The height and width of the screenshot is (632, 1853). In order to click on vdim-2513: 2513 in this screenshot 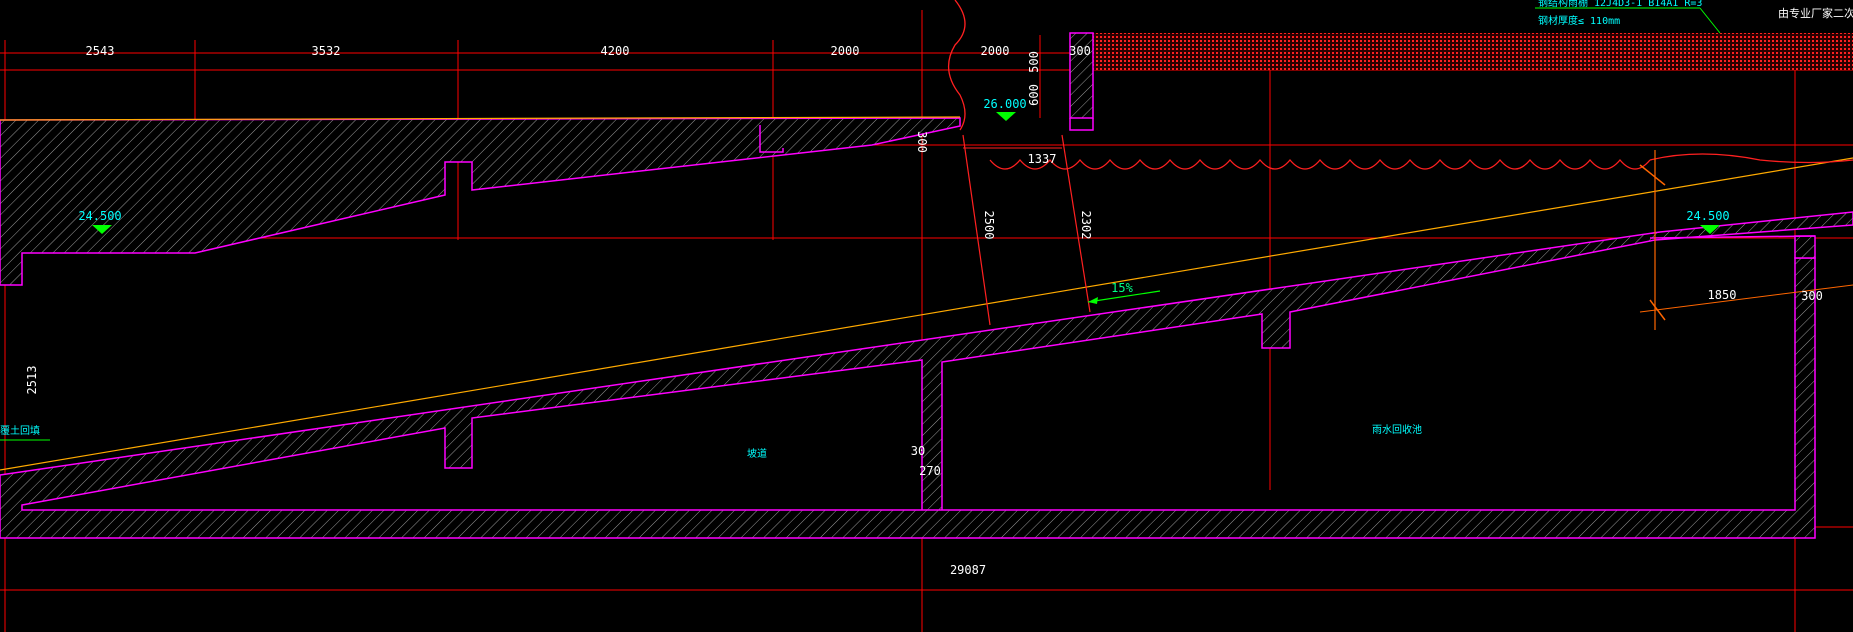, I will do `click(32, 380)`.